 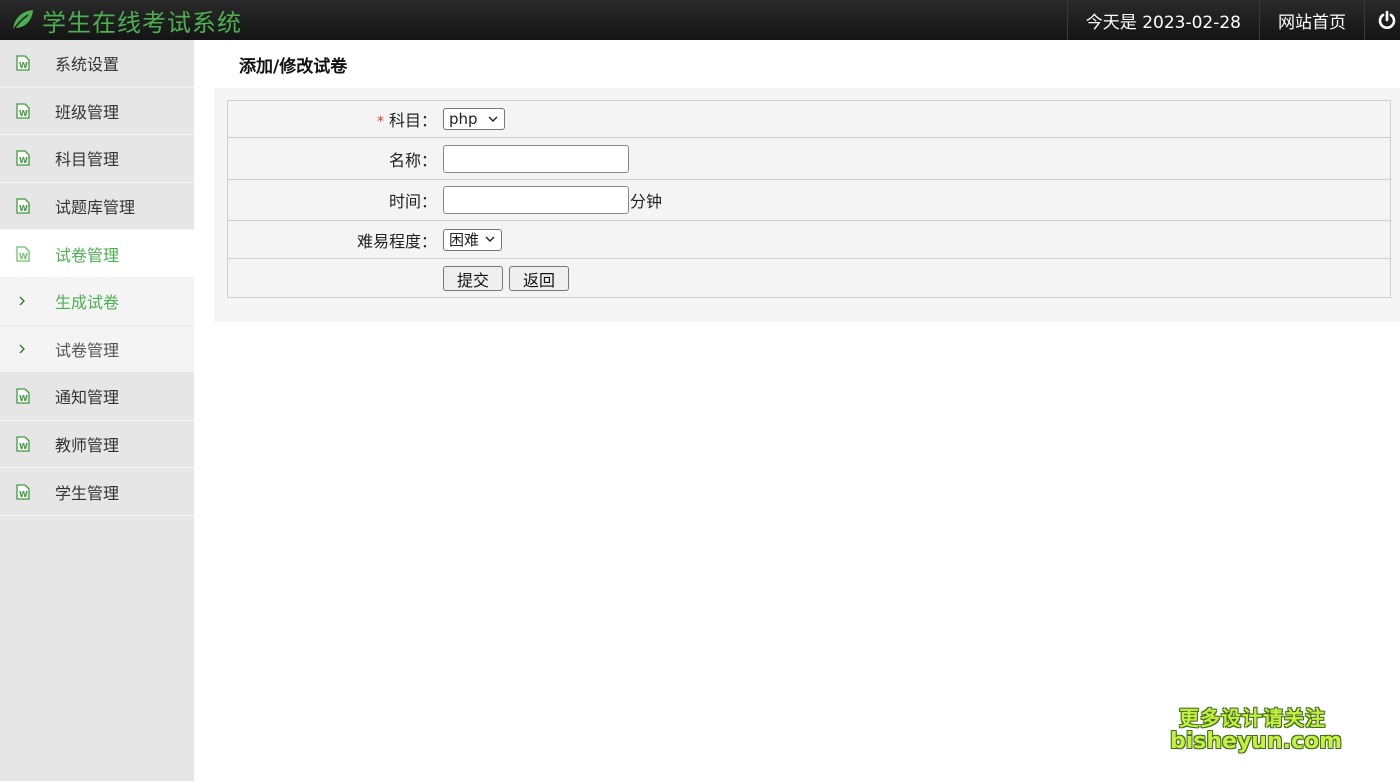 What do you see at coordinates (406, 120) in the screenshot?
I see `subject-label: * 科目：` at bounding box center [406, 120].